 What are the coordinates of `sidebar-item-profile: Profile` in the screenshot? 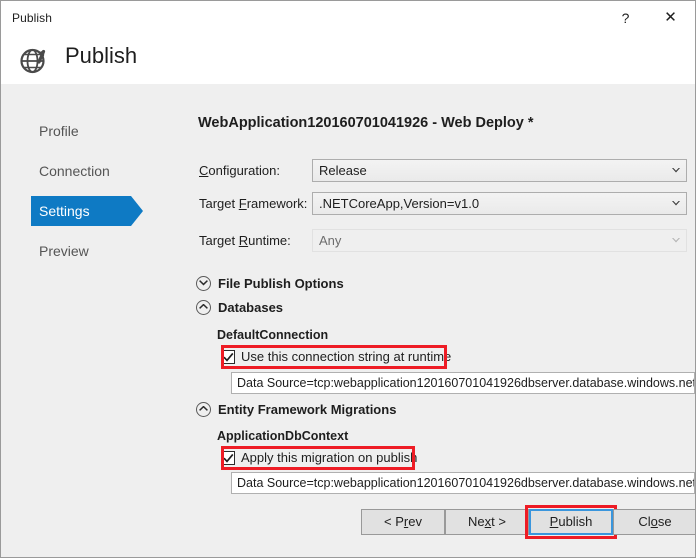 It's located at (96, 131).